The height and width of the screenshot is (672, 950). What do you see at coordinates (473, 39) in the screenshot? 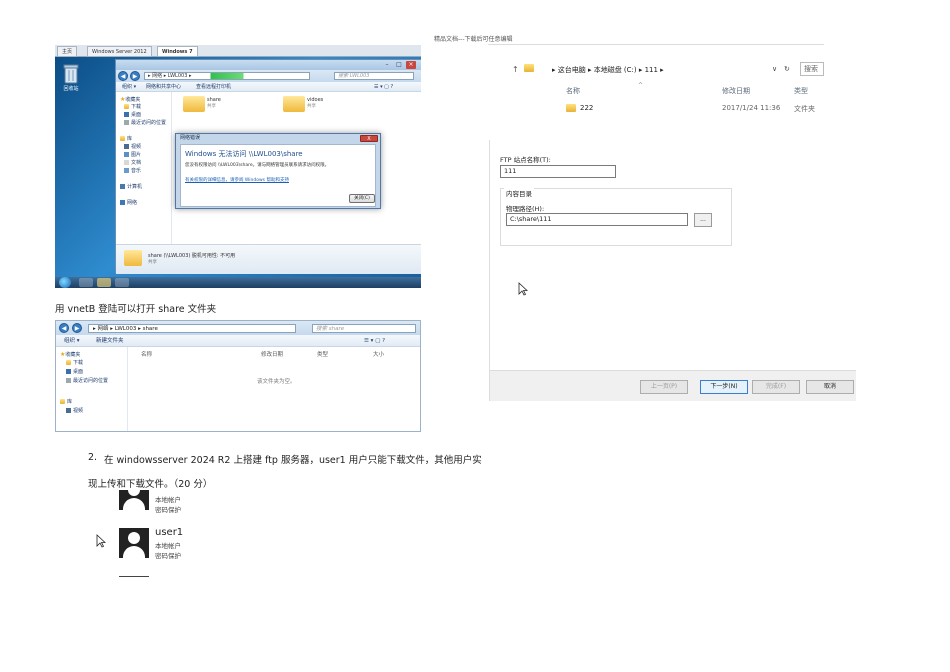
I see `header-note: 精品文档---下载后可任意编辑` at bounding box center [473, 39].